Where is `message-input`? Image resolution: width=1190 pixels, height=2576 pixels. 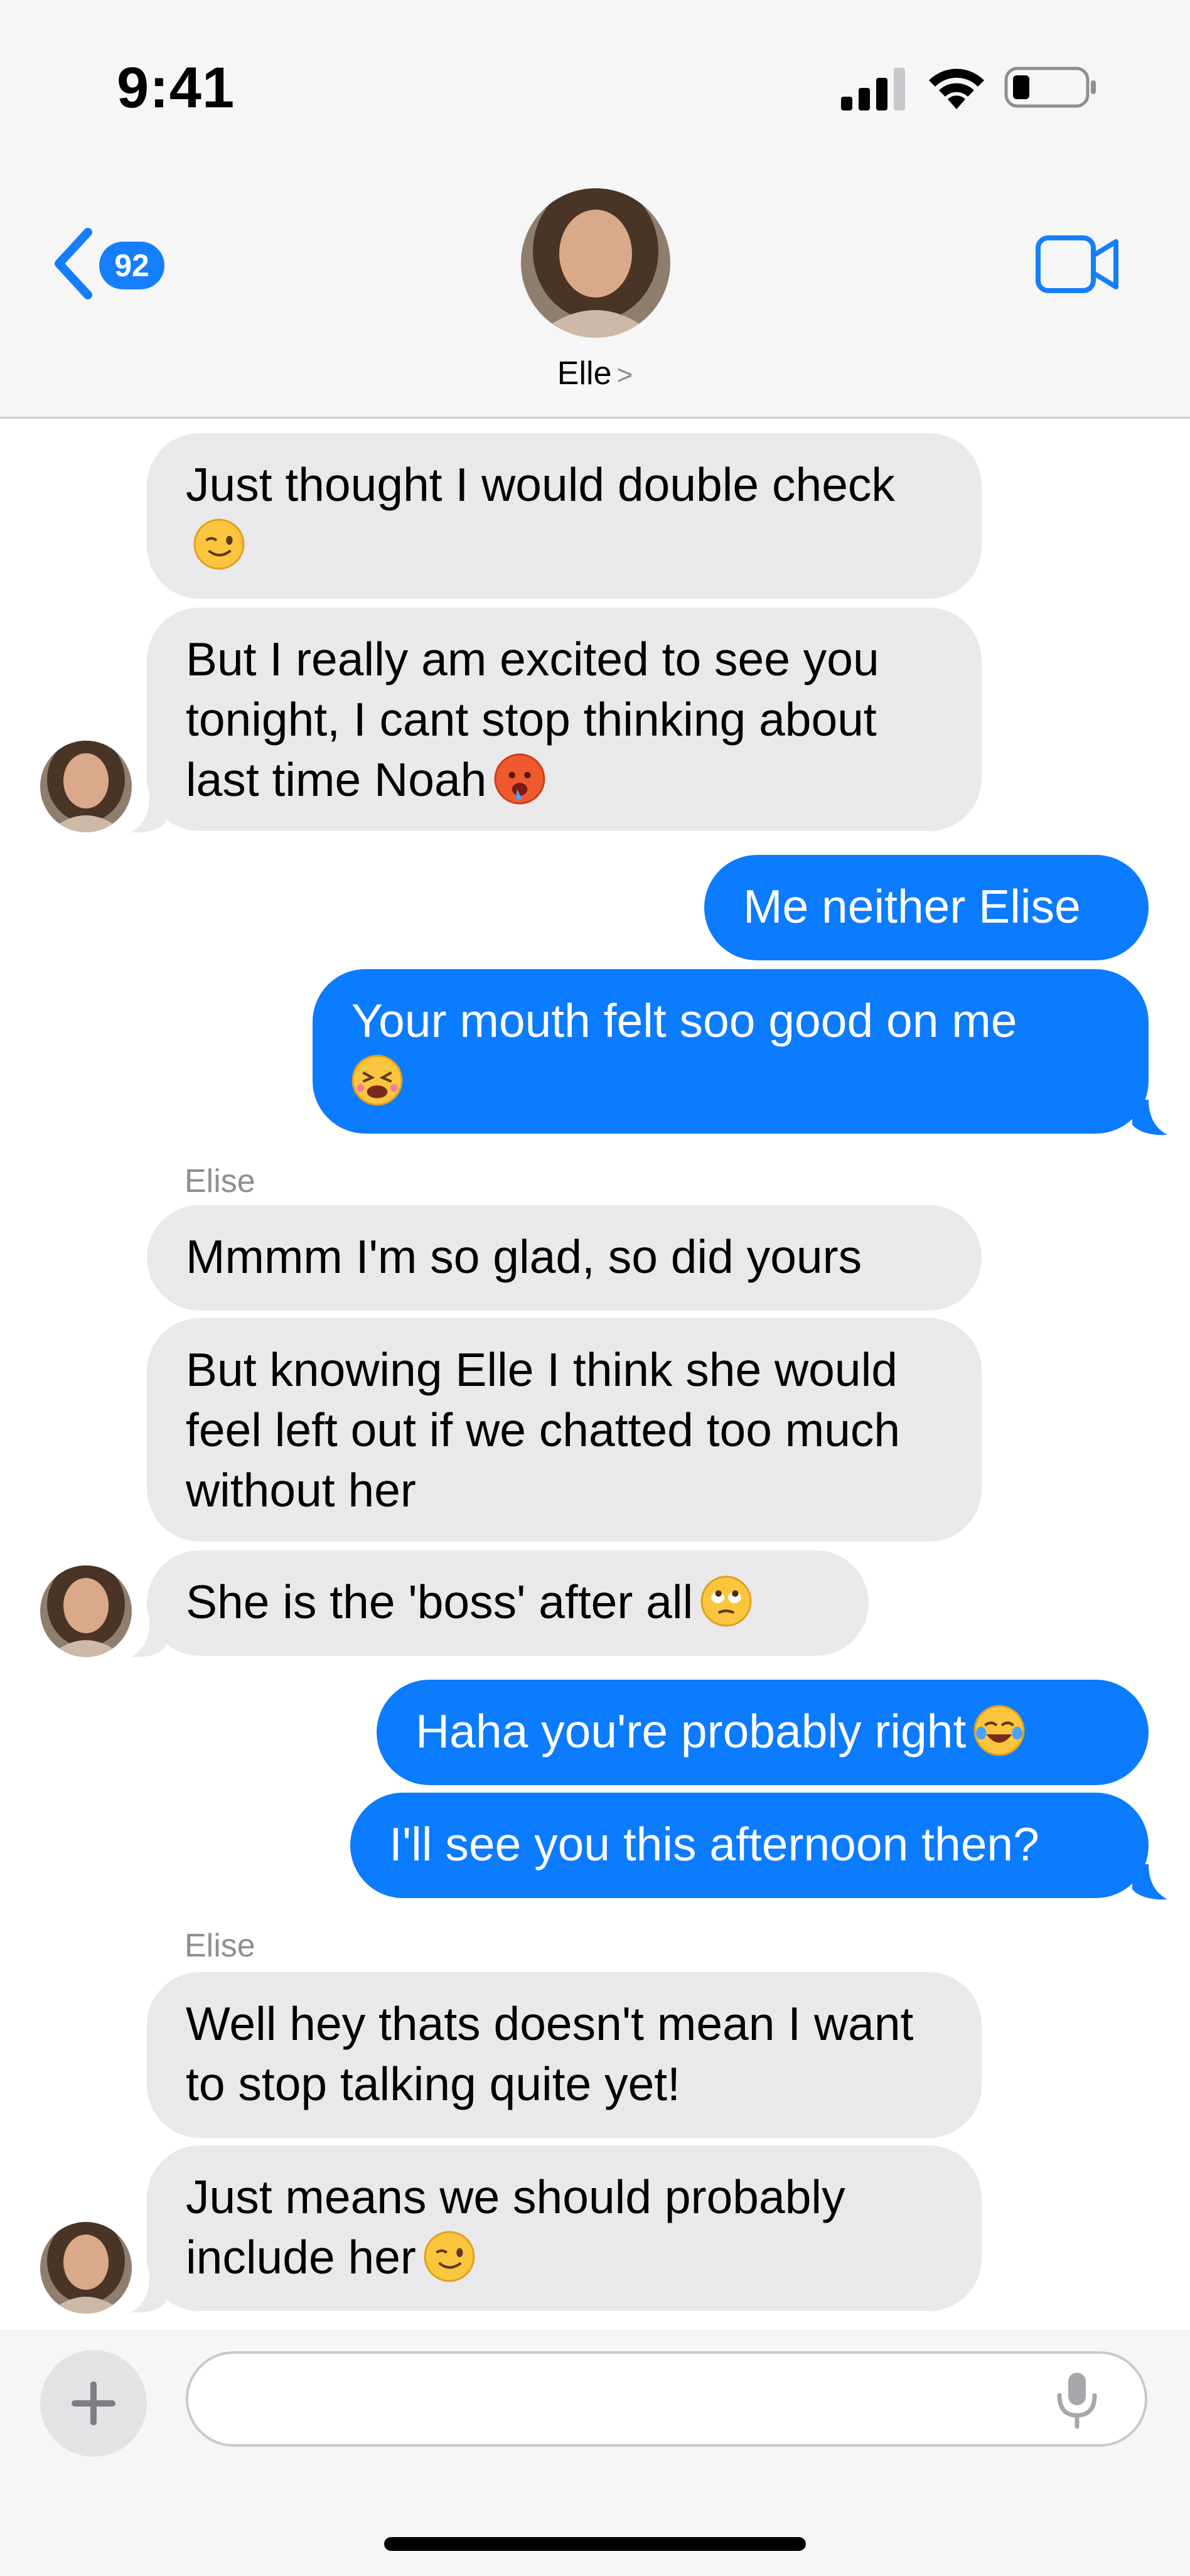 message-input is located at coordinates (666, 2399).